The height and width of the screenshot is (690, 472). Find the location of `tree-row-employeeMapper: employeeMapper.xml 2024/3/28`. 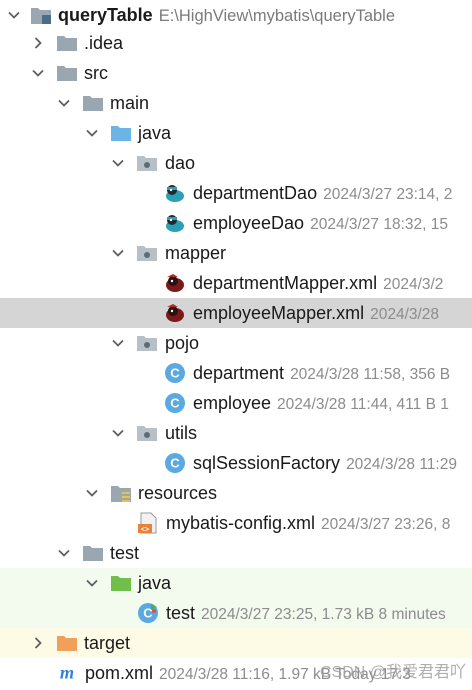

tree-row-employeeMapper: employeeMapper.xml 2024/3/28 is located at coordinates (236, 313).